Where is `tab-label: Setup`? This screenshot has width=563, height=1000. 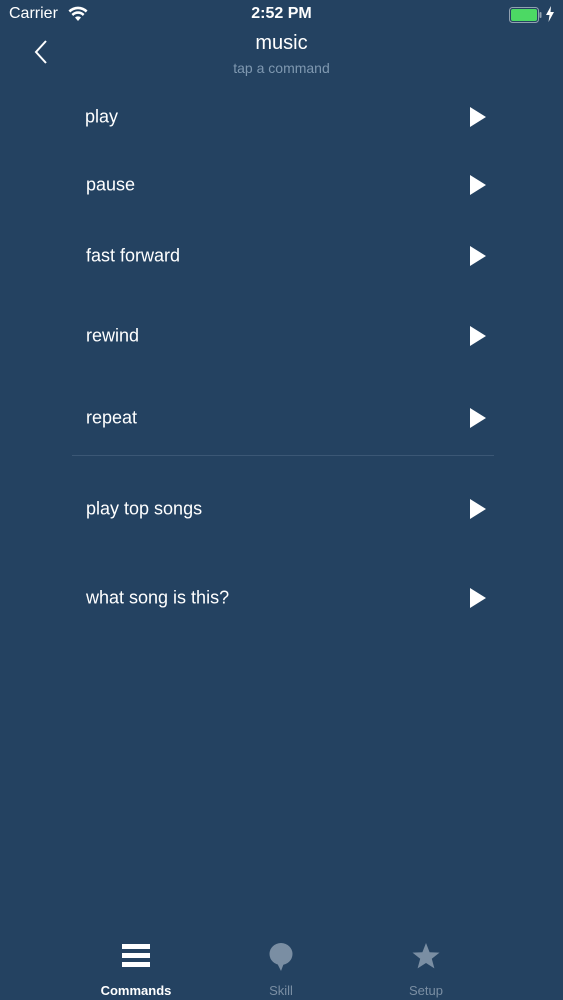
tab-label: Setup is located at coordinates (426, 990).